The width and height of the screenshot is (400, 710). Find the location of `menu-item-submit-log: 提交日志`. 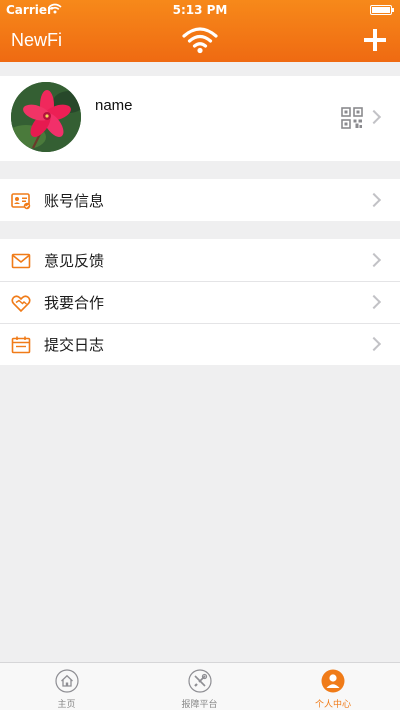

menu-item-submit-log: 提交日志 is located at coordinates (200, 344).